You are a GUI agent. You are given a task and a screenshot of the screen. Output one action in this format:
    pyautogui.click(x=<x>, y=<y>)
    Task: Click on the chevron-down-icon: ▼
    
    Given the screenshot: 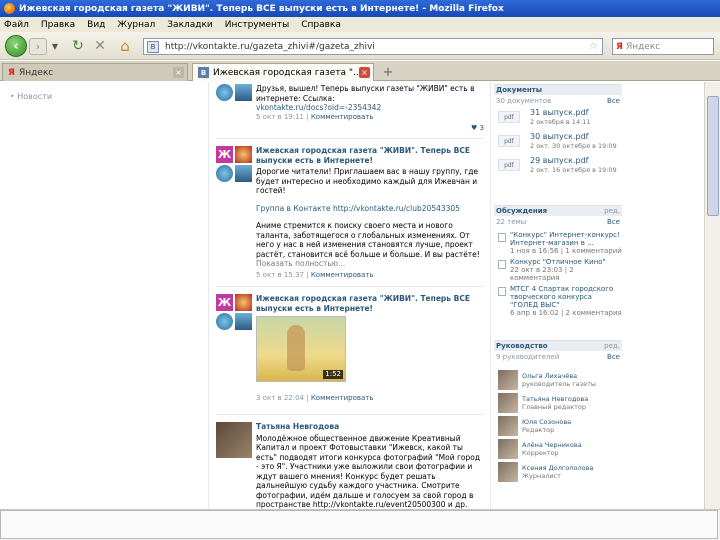 What is the action you would take?
    pyautogui.click(x=55, y=46)
    